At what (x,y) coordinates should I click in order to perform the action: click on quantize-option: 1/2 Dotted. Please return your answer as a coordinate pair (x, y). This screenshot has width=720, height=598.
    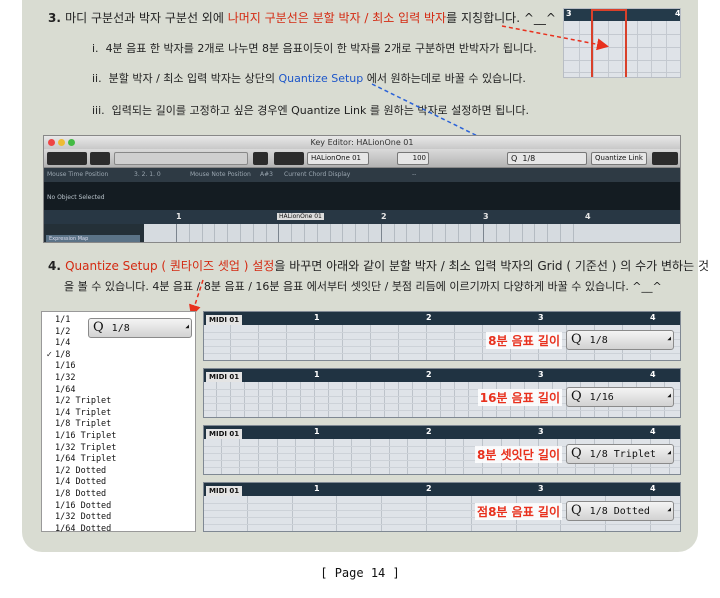
    Looking at the image, I should click on (80, 471).